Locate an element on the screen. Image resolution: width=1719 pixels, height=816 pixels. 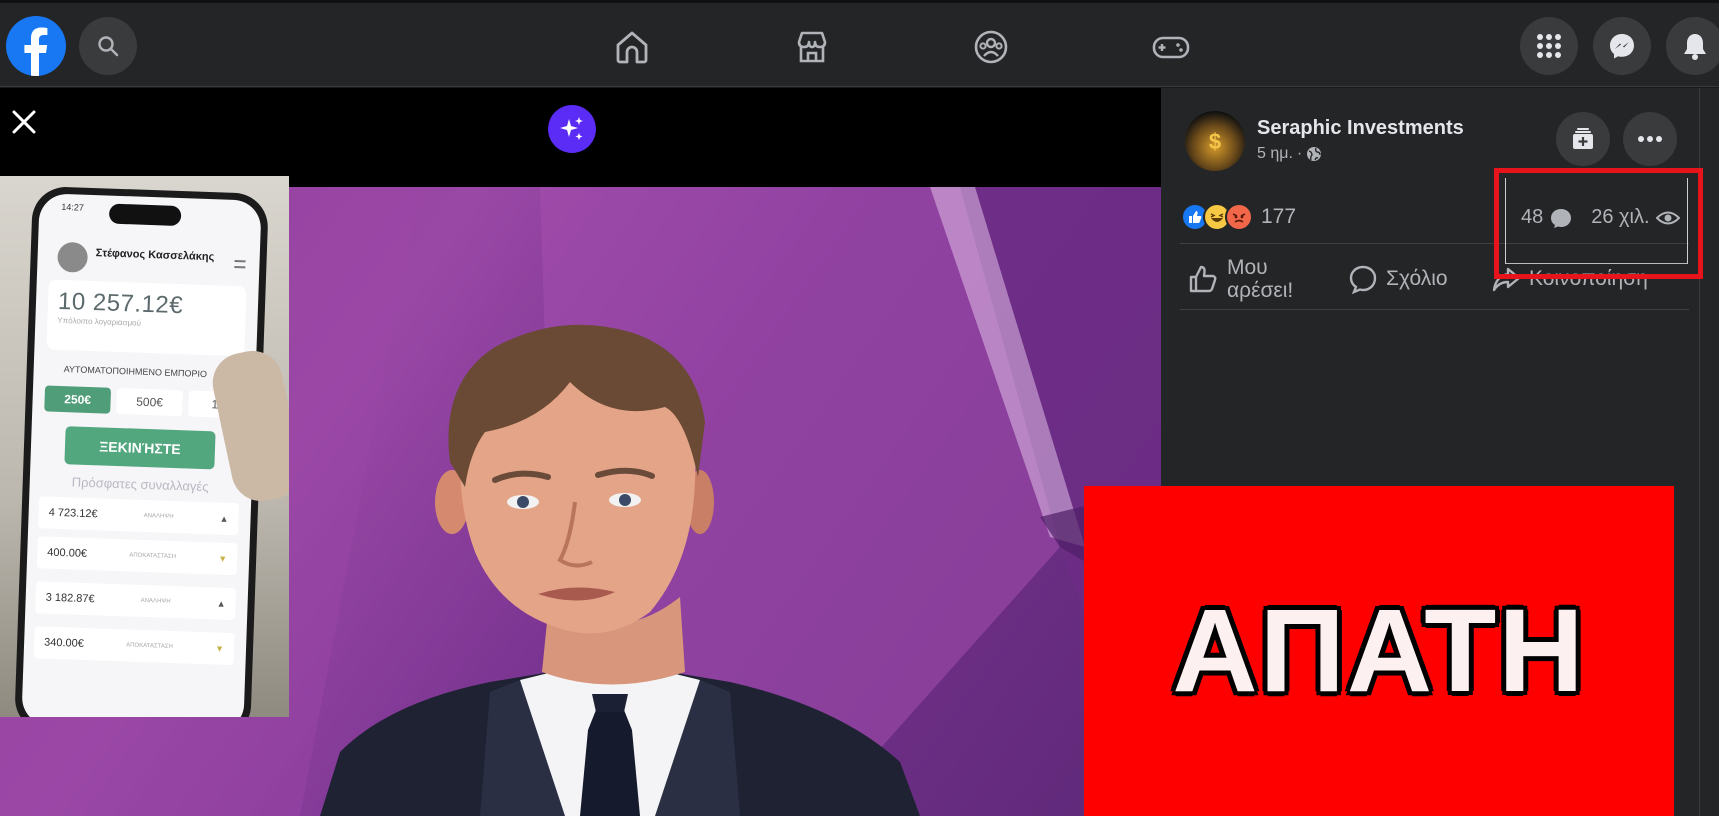
groups-icon is located at coordinates (991, 47).